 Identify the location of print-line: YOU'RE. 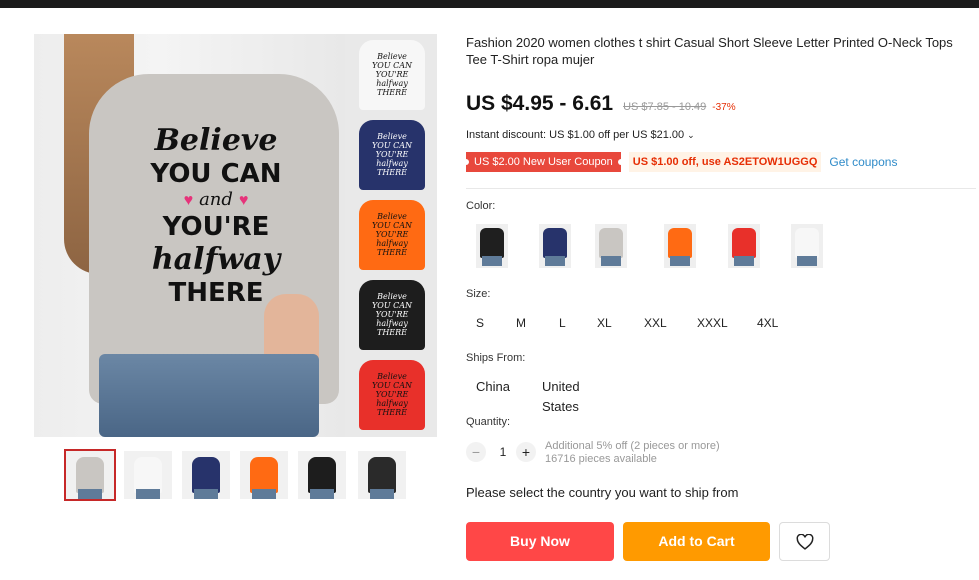
(216, 227).